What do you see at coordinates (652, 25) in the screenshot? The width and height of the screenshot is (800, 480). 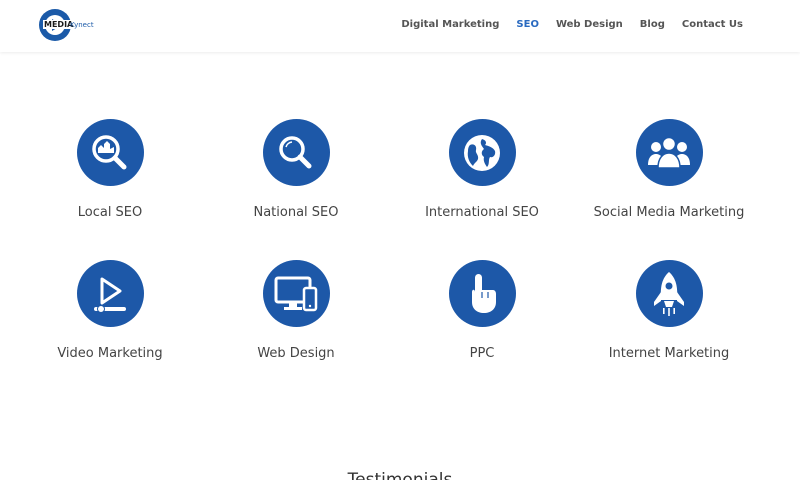 I see `nav-blog: Blog` at bounding box center [652, 25].